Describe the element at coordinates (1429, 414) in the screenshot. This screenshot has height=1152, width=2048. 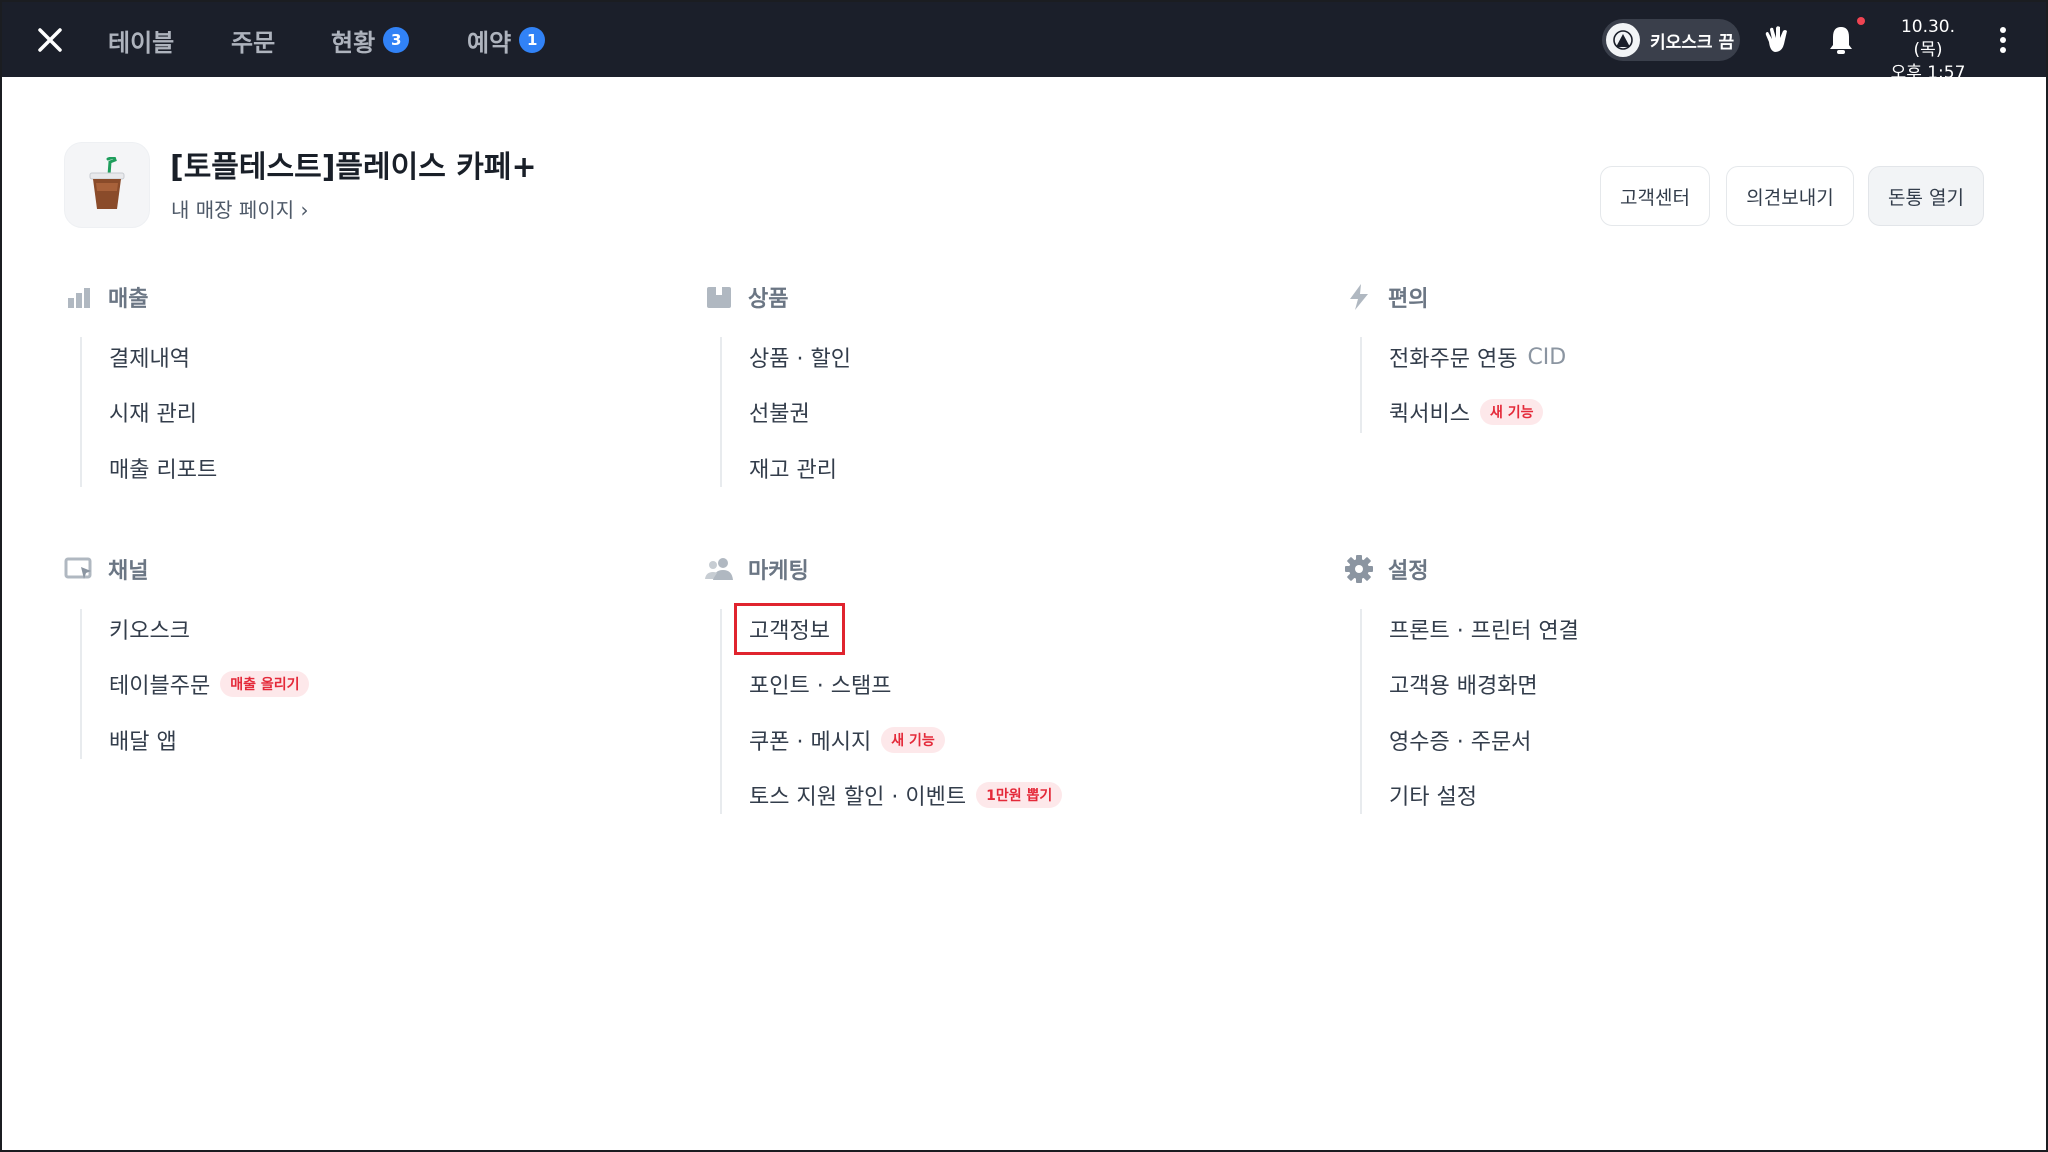
I see `item-label: 퀵서비스` at that location.